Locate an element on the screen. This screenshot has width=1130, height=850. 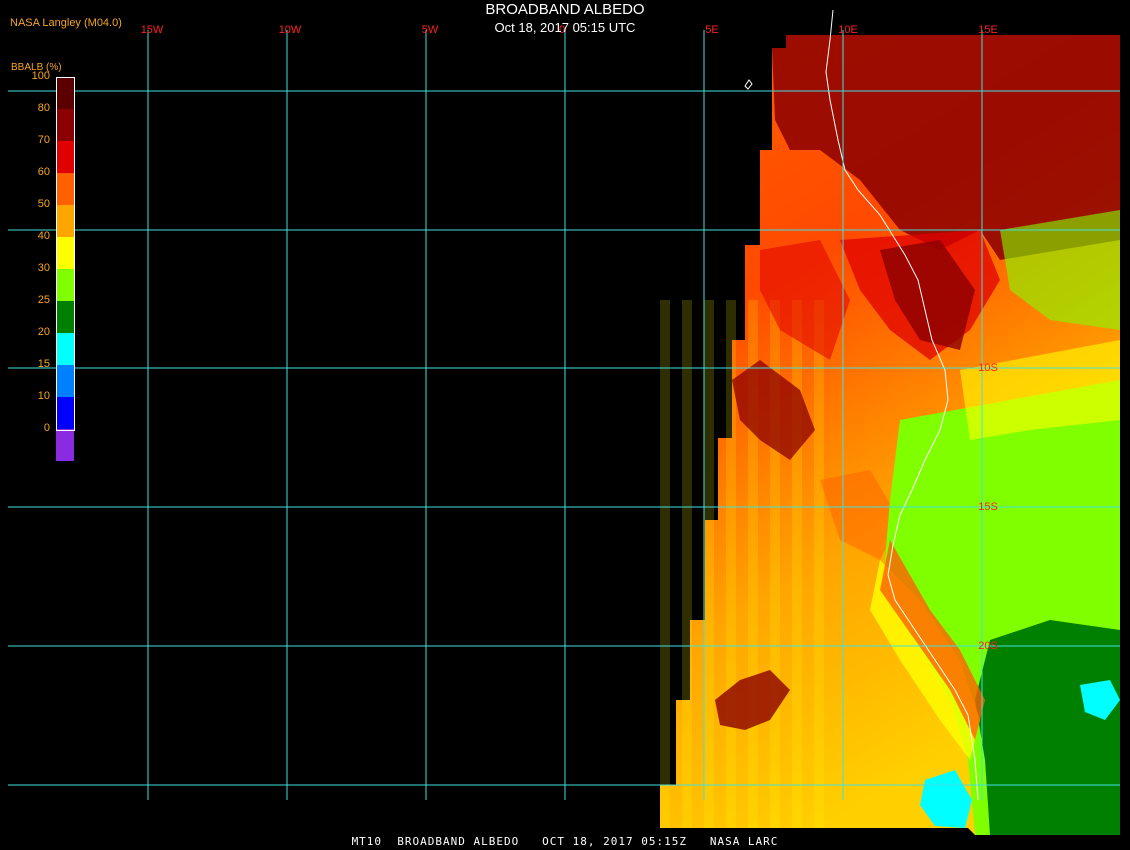
colorbar-tick-label: 100 is located at coordinates (40, 76).